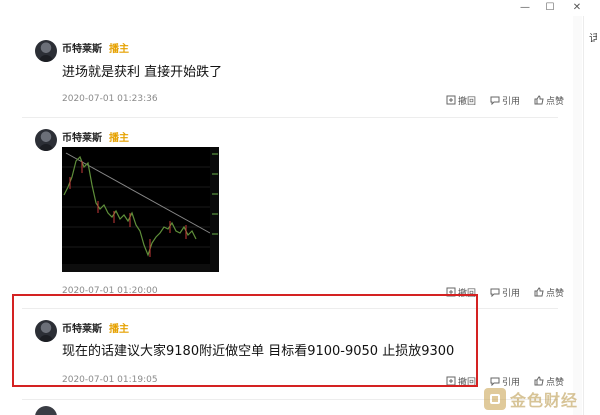 The height and width of the screenshot is (415, 600). I want to click on right-side-panel: 话, so click(591, 215).